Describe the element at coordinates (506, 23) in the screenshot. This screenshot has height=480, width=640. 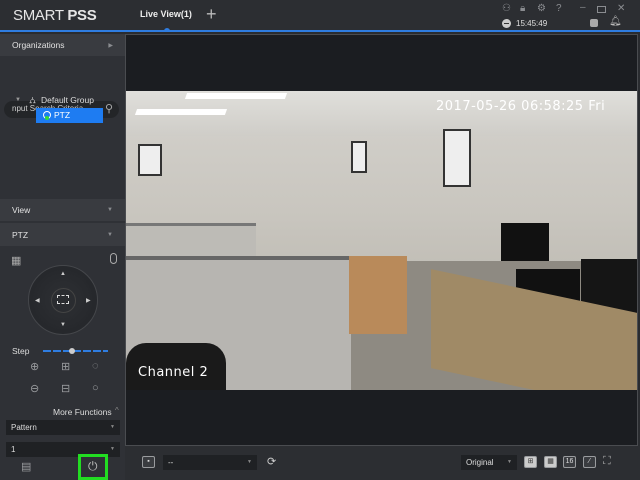
I see `status-icon` at that location.